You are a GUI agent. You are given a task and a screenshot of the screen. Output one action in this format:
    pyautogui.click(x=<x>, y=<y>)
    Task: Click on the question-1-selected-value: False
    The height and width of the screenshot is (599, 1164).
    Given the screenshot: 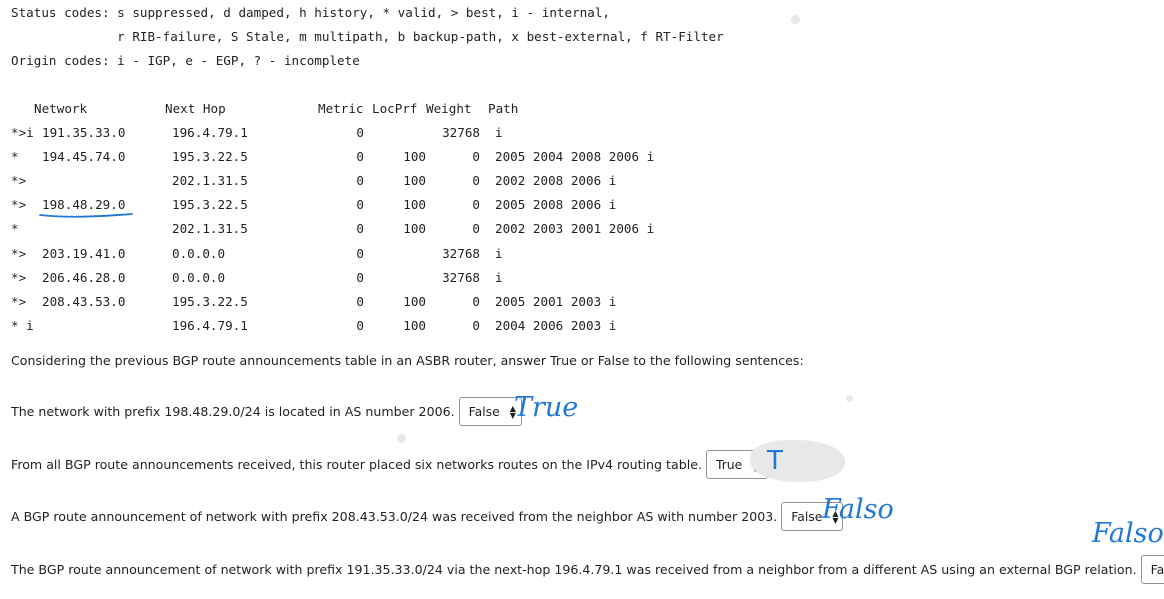 What is the action you would take?
    pyautogui.click(x=484, y=411)
    